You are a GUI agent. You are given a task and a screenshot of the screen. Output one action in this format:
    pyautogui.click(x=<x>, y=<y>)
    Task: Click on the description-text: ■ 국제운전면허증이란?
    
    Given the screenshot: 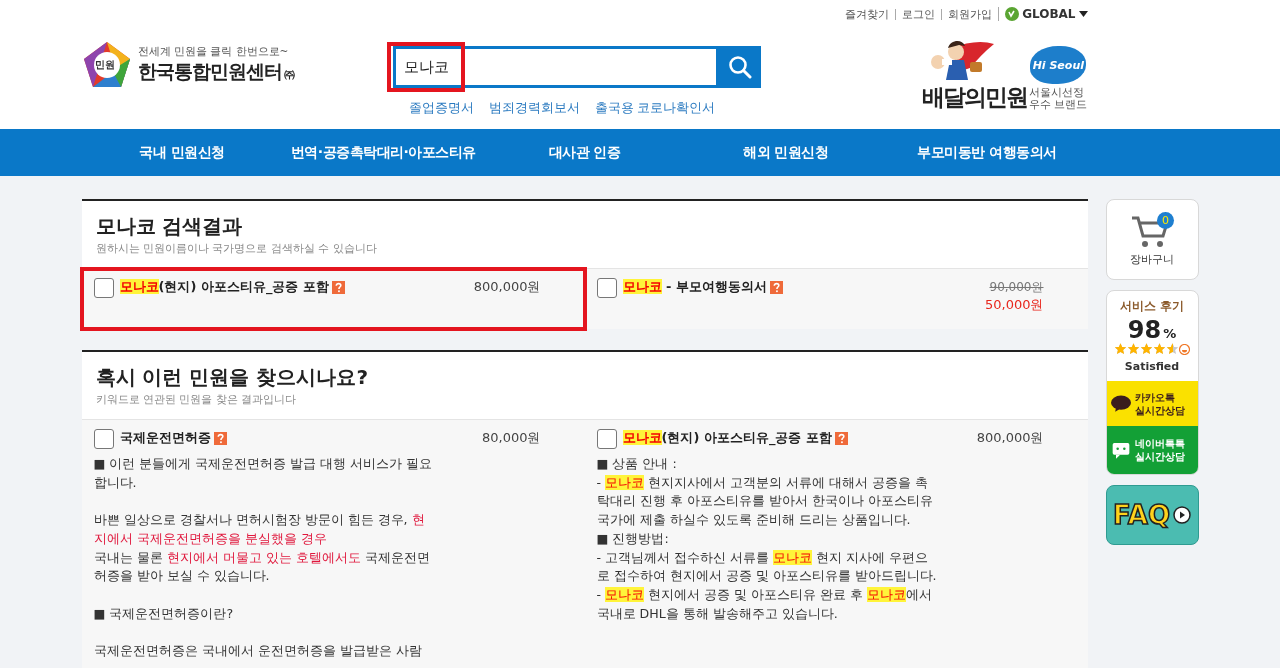 What is the action you would take?
    pyautogui.click(x=164, y=613)
    